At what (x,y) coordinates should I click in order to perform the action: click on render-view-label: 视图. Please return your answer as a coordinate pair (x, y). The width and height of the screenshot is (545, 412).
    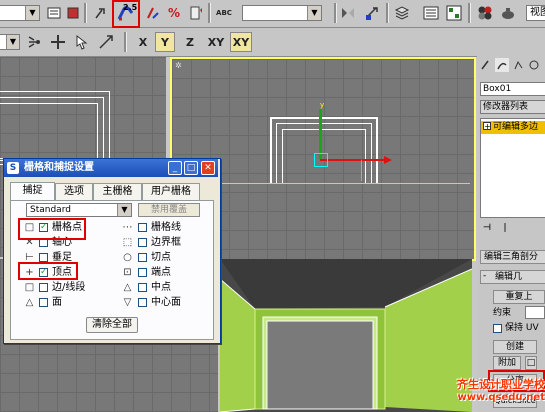
    Looking at the image, I should click on (537, 12).